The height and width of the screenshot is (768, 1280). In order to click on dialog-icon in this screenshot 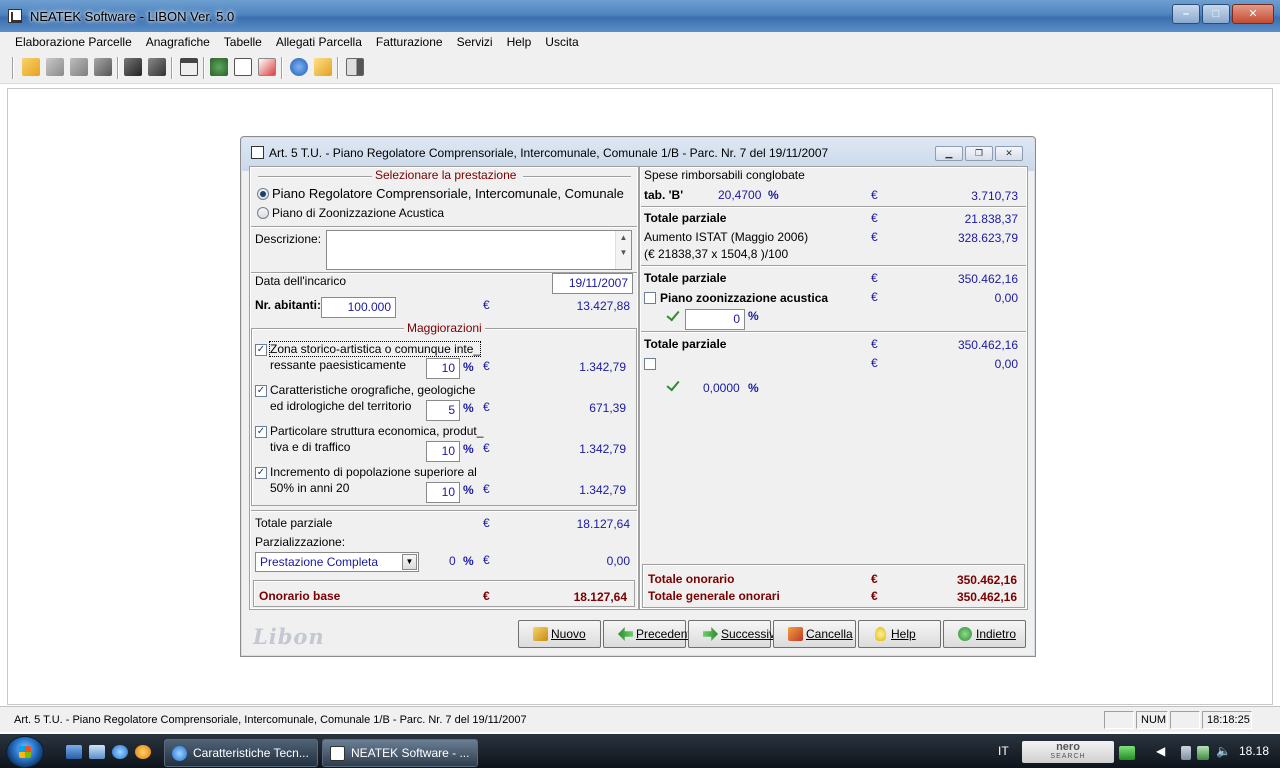, I will do `click(257, 152)`.